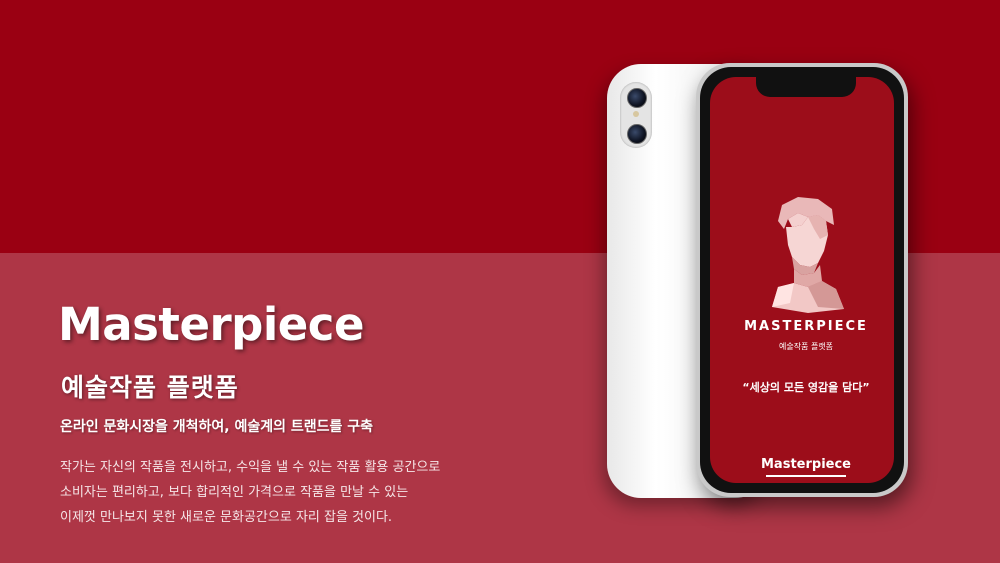 The height and width of the screenshot is (563, 1000). What do you see at coordinates (234, 492) in the screenshot?
I see `description-line: 소비자는 편리하고, 보다 합리적인 가격으로 작품을 만날 수 있는` at bounding box center [234, 492].